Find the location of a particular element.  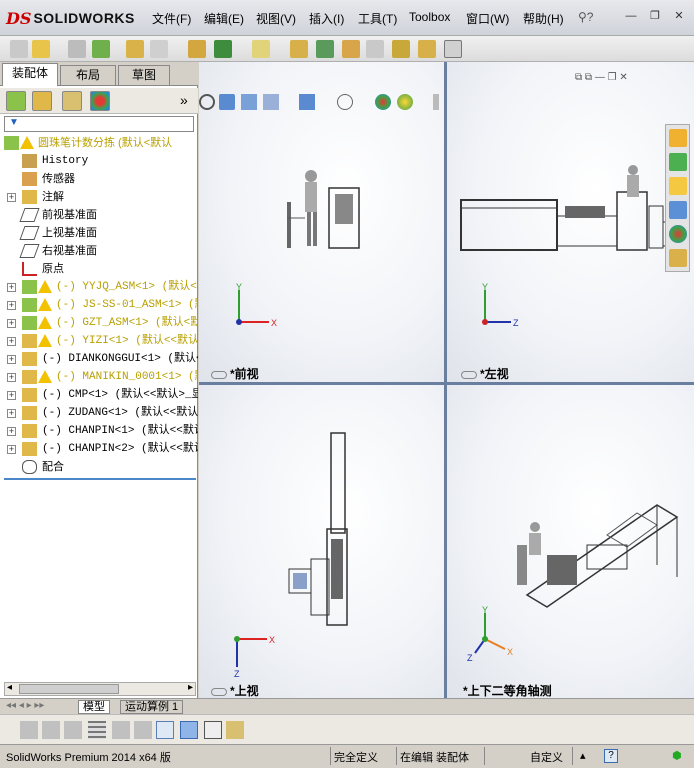

link-views-icon is located at coordinates (235, 730).